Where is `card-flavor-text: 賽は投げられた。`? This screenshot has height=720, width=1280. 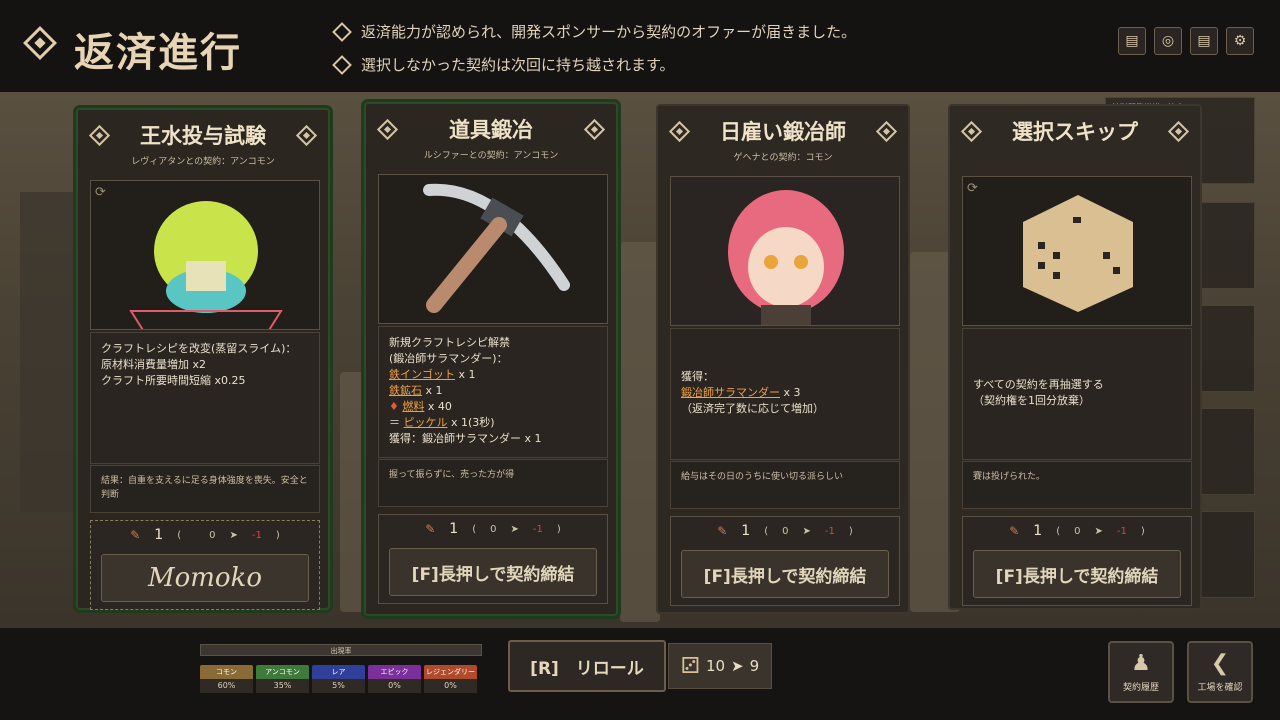 card-flavor-text: 賽は投げられた。 is located at coordinates (1077, 485).